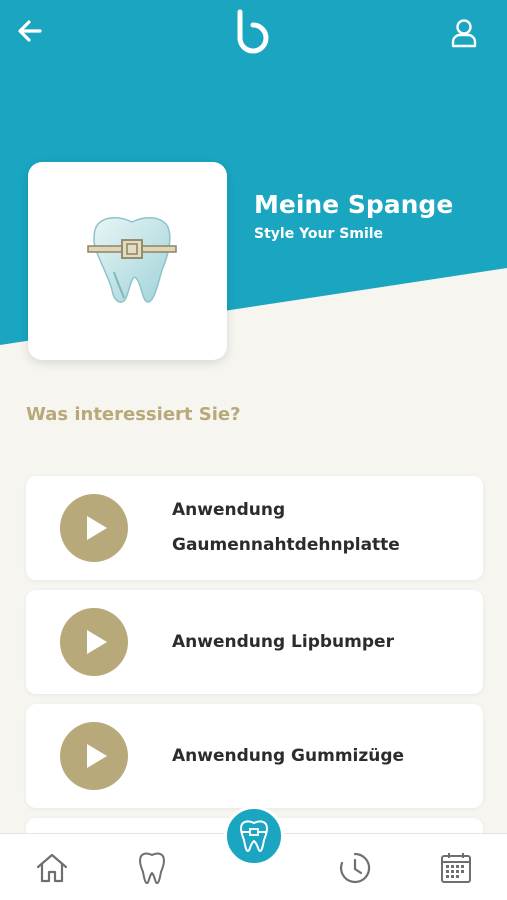  I want to click on braces-tooth-icon, so click(254, 836).